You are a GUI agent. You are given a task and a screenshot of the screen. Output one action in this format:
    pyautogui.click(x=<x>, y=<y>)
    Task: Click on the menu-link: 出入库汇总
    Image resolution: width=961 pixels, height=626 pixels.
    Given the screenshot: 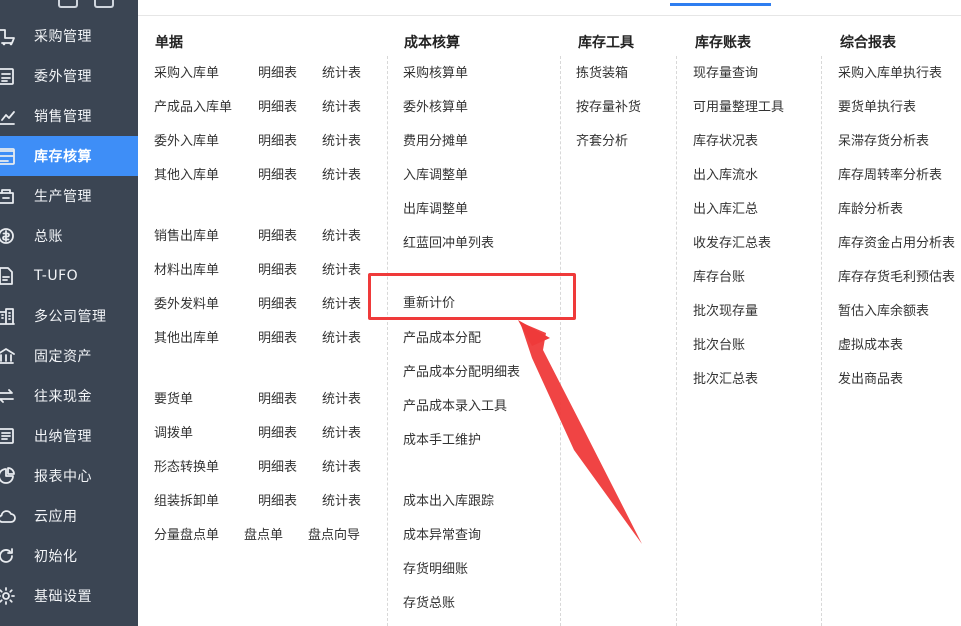 What is the action you would take?
    pyautogui.click(x=725, y=210)
    